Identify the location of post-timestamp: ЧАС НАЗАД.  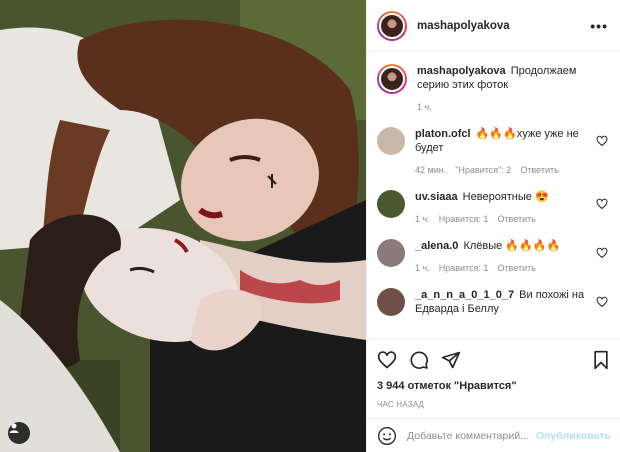
(401, 404).